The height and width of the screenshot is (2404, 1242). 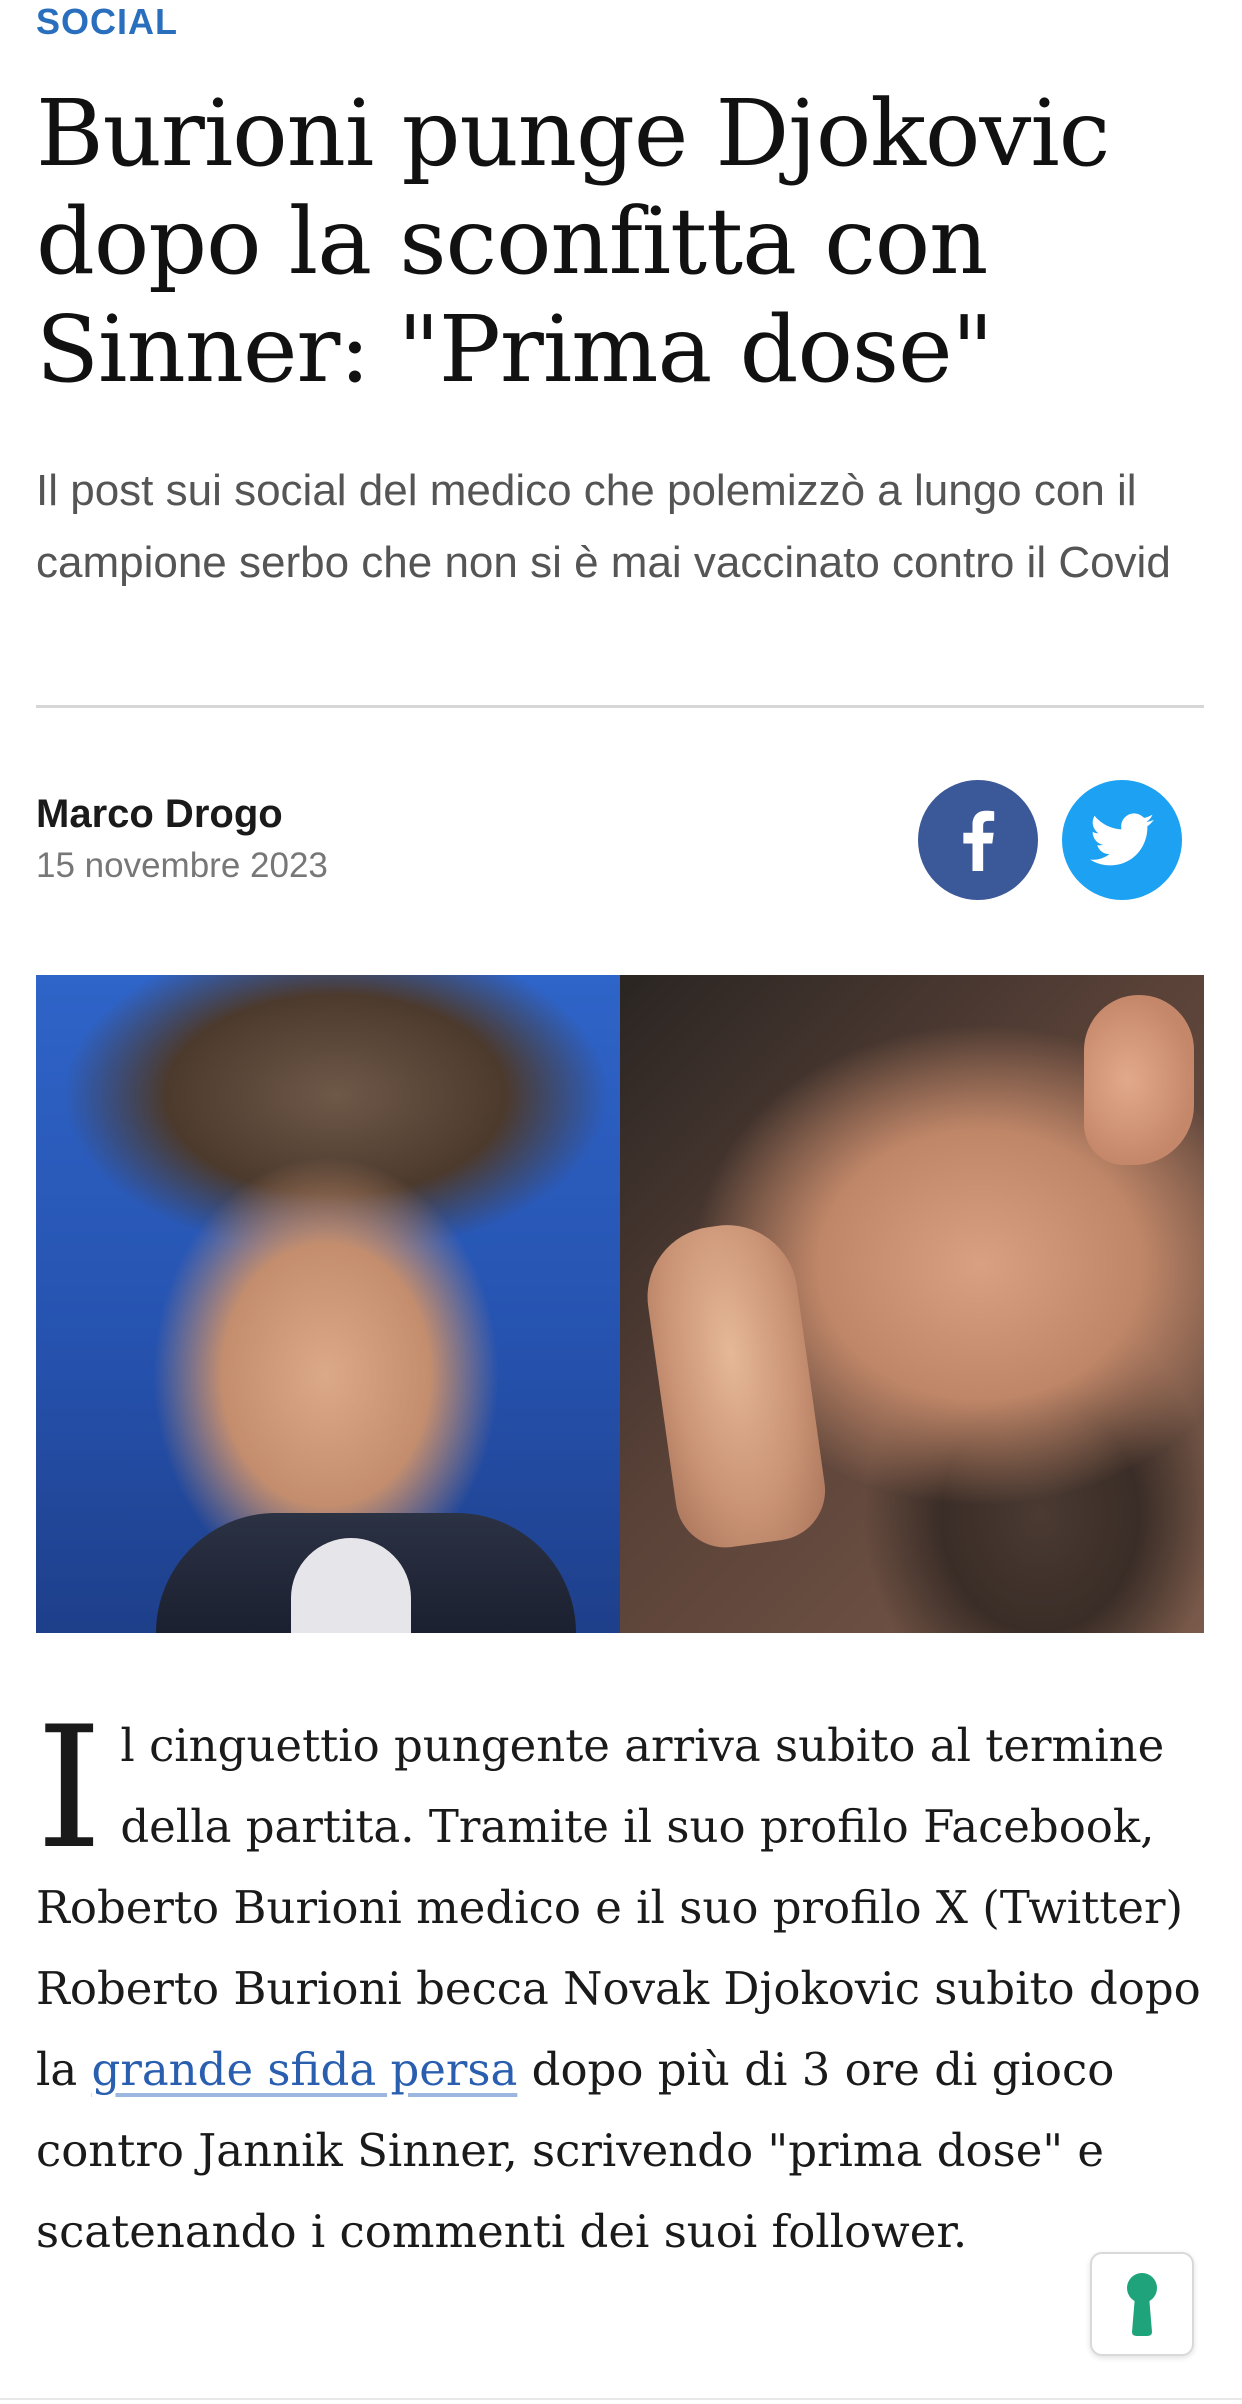 I want to click on djokovic-photo, so click(x=912, y=1304).